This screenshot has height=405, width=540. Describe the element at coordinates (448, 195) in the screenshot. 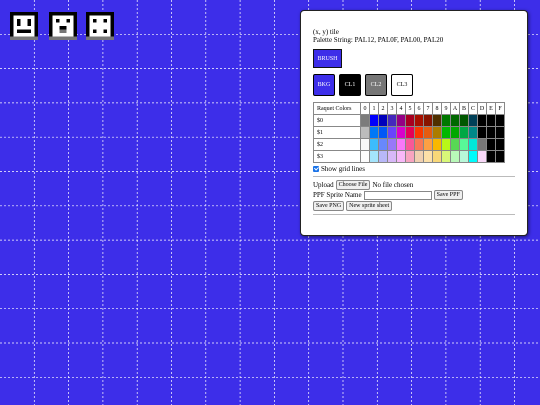

I see `save-ppf-button: Save PPF` at that location.